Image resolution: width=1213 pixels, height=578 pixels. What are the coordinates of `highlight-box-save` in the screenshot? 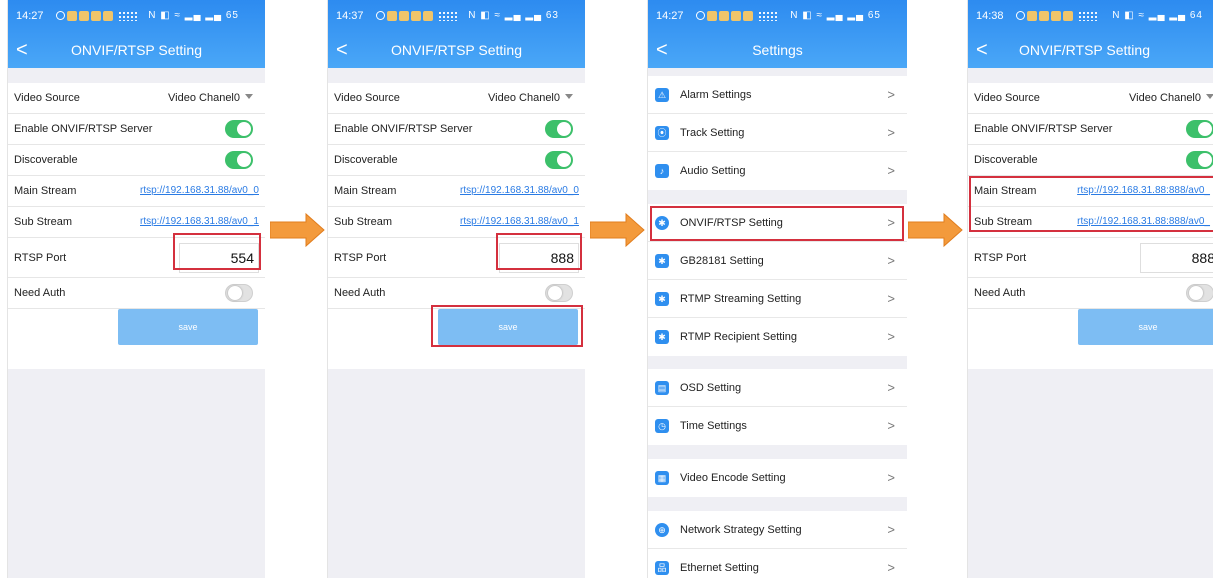 It's located at (507, 326).